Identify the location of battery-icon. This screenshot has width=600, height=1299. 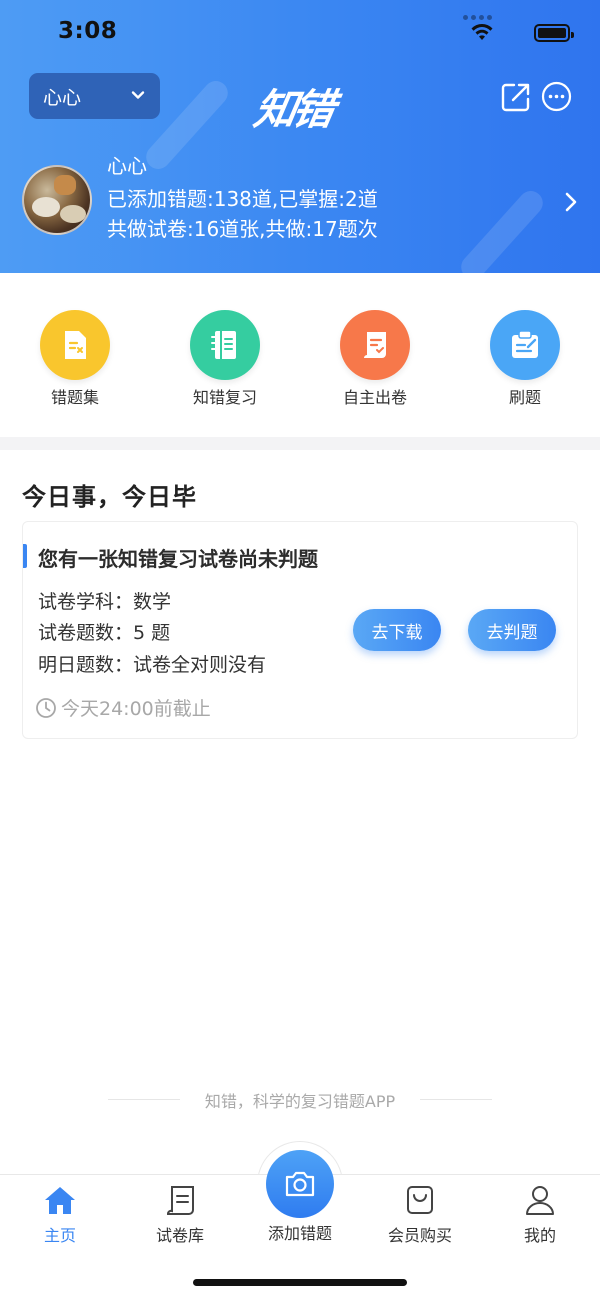
(554, 33).